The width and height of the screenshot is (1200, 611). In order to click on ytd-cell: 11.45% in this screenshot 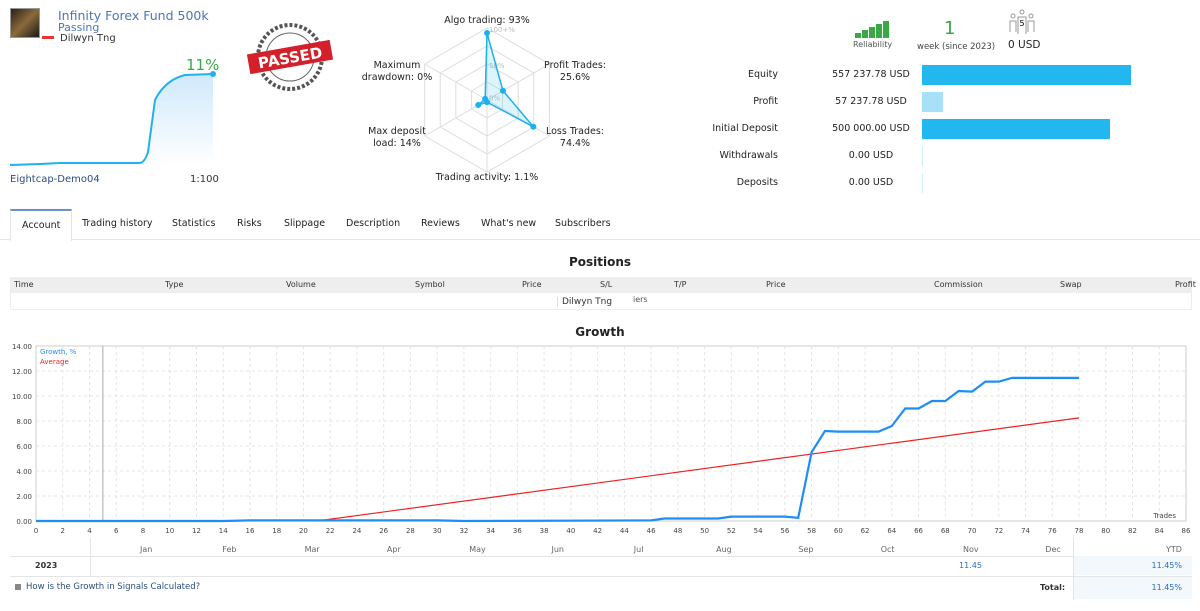, I will do `click(1133, 565)`.